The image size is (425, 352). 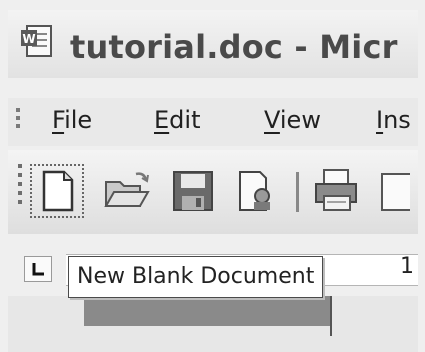 I want to click on open-button, so click(x=127, y=191).